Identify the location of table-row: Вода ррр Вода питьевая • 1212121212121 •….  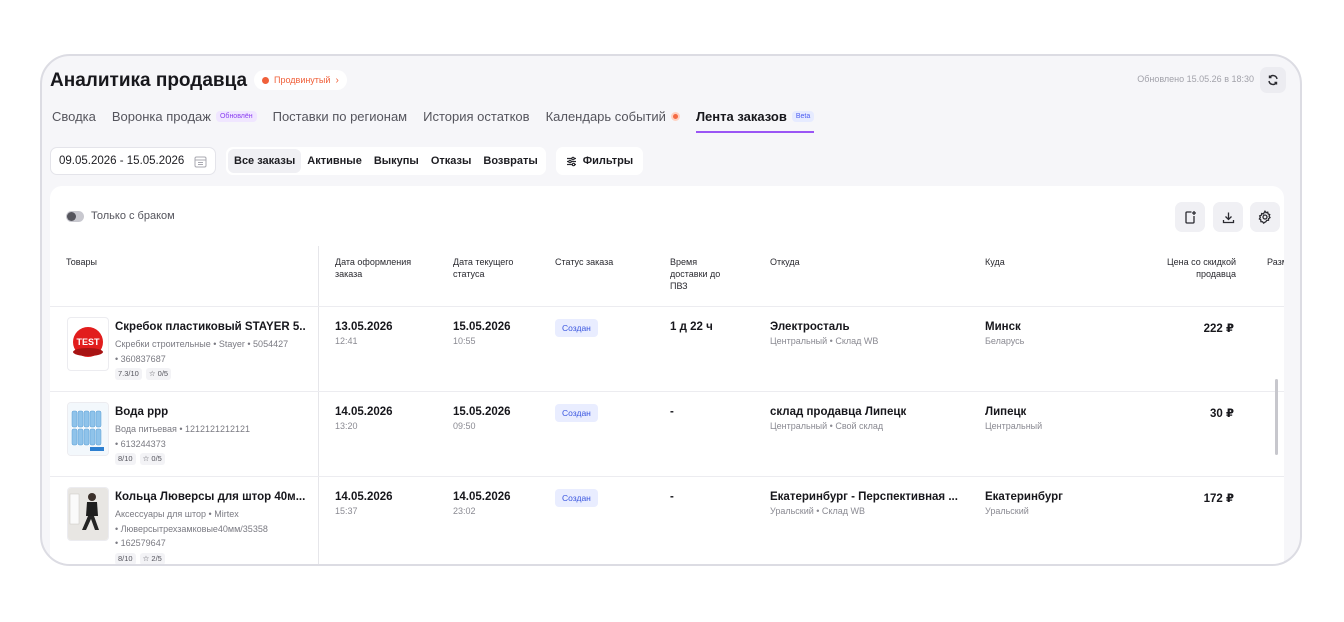
(667, 434).